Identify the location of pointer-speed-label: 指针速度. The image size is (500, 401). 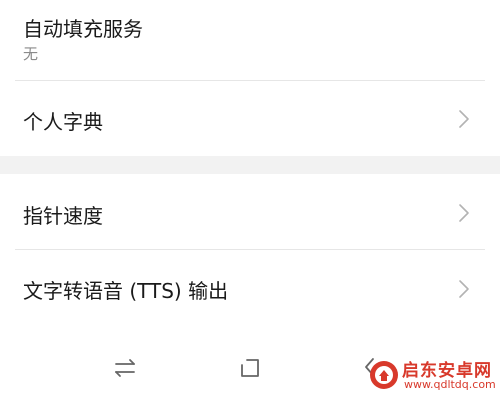
(63, 216).